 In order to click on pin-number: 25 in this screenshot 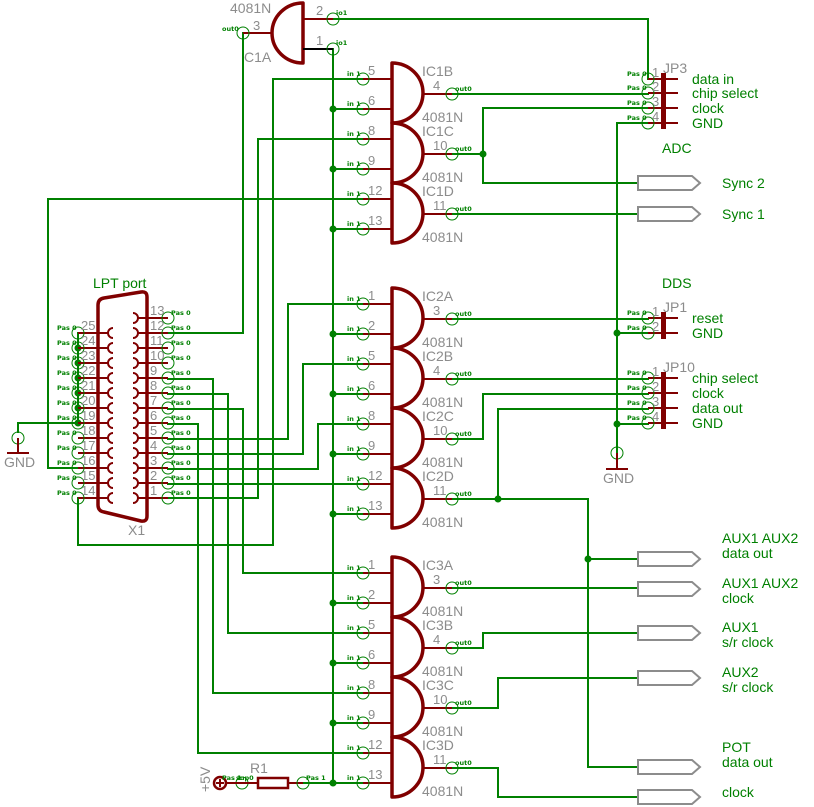, I will do `click(88, 325)`.